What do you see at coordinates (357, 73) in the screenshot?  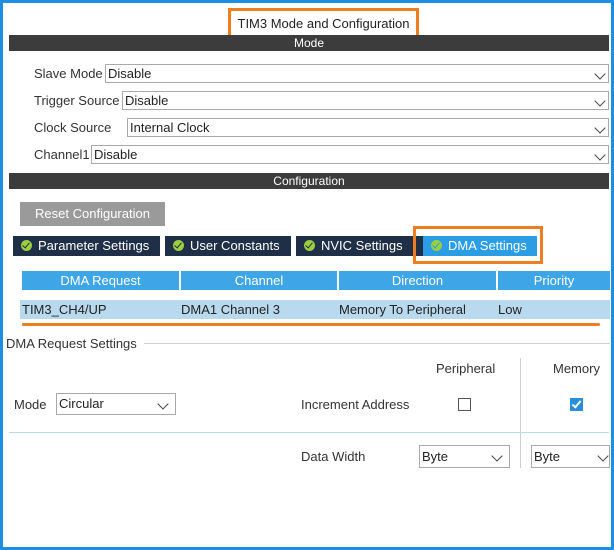 I see `slave-mode-select: Disable` at bounding box center [357, 73].